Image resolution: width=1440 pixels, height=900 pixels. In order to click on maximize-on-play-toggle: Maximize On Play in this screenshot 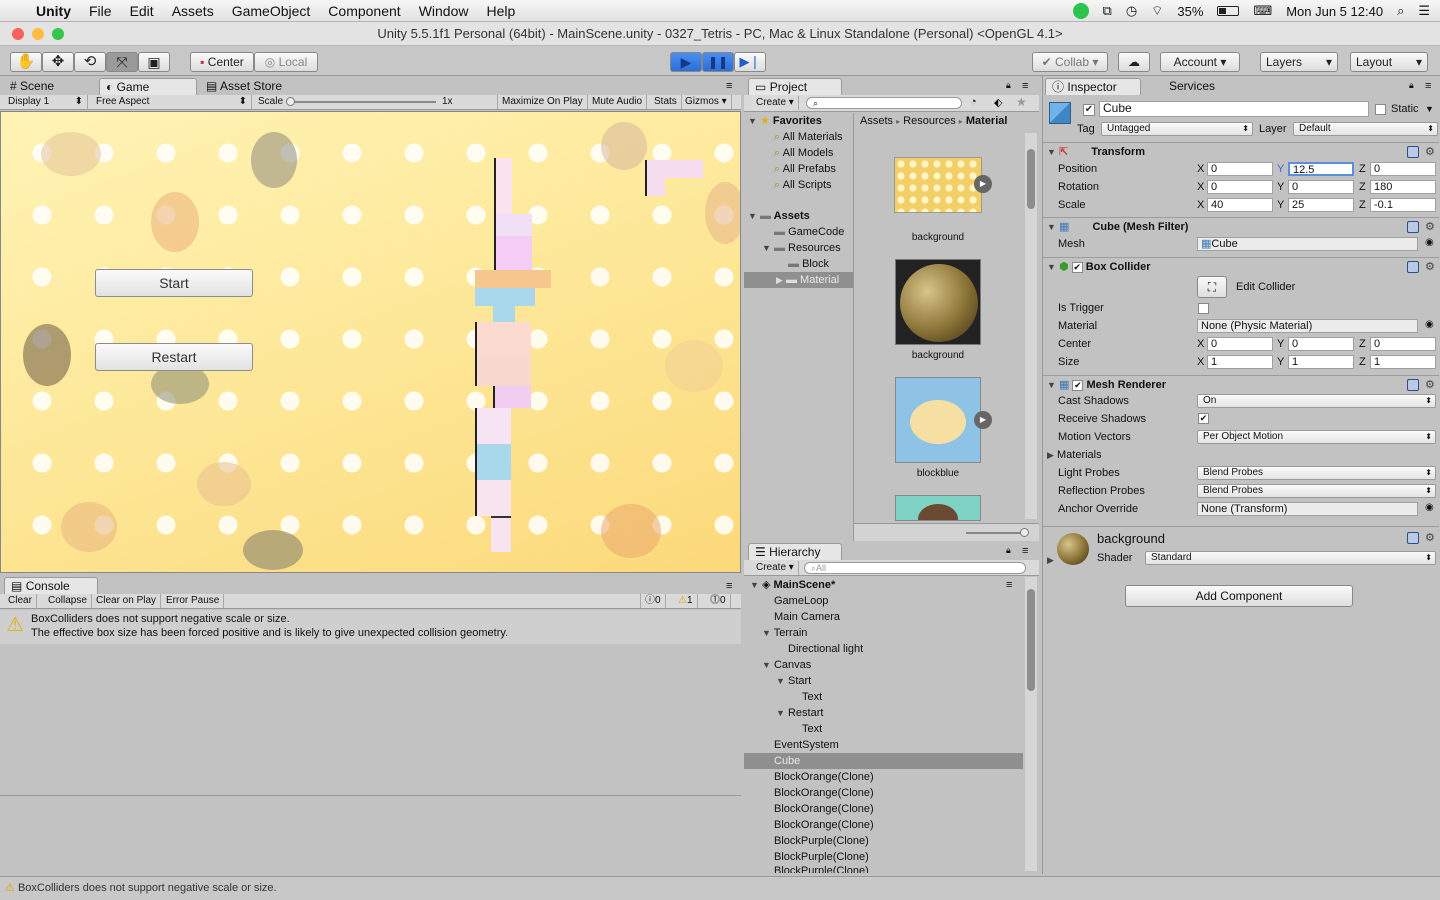, I will do `click(542, 102)`.